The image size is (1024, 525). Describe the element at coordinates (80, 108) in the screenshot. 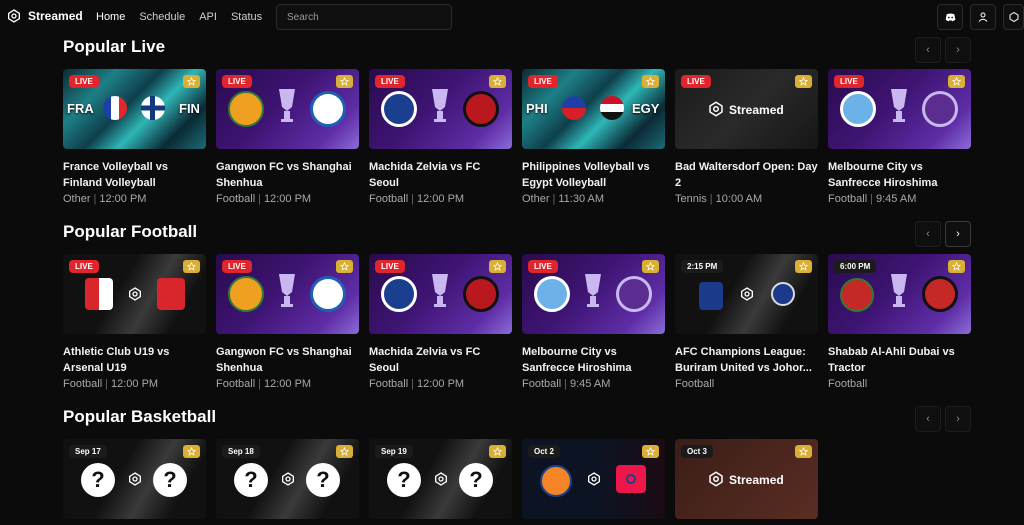

I see `team-code-home: FRA` at that location.